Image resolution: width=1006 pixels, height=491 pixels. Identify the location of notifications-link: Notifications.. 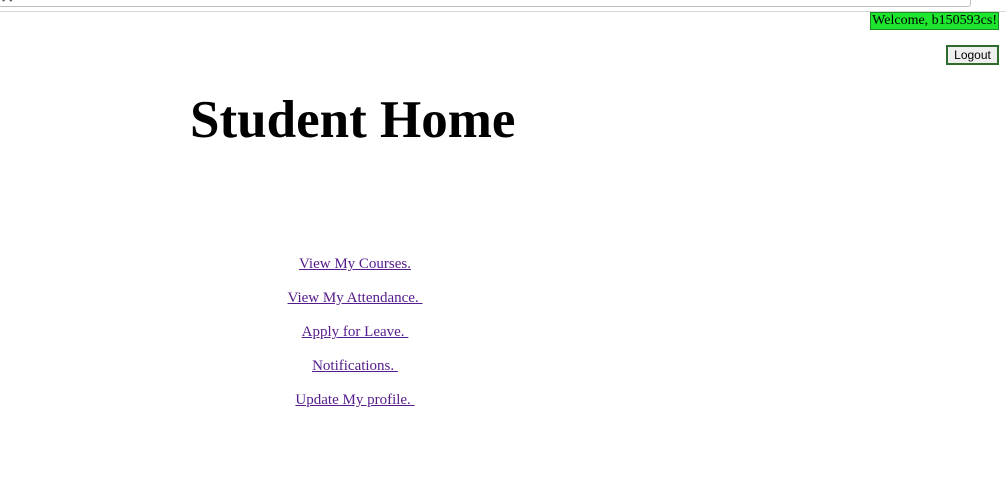
(355, 366).